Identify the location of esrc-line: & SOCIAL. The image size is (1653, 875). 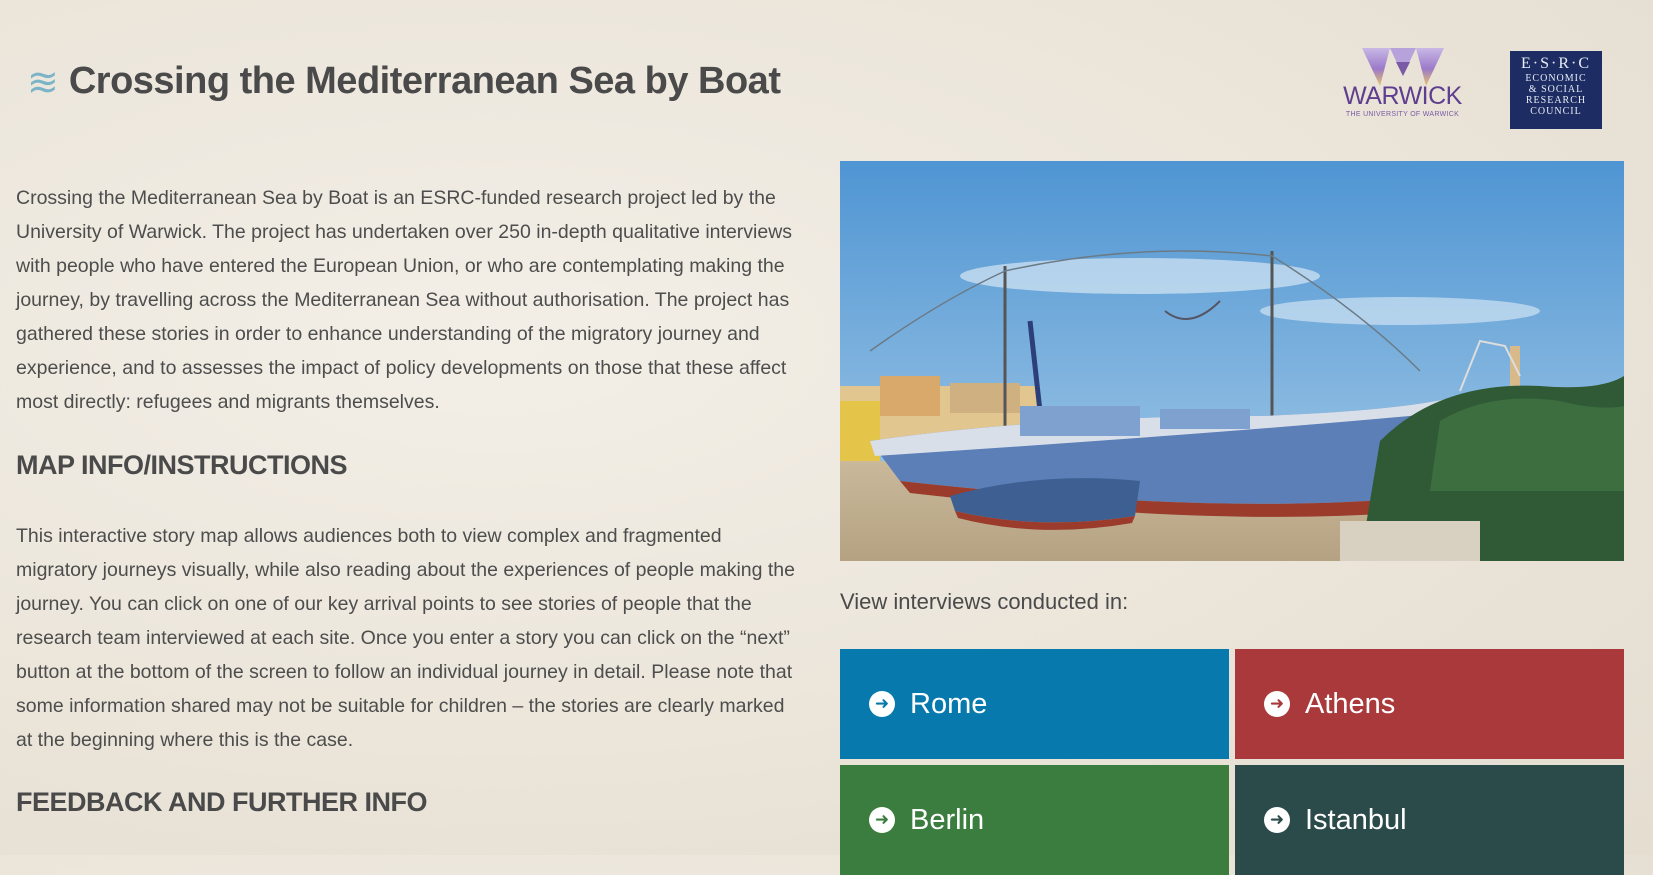
(1556, 89).